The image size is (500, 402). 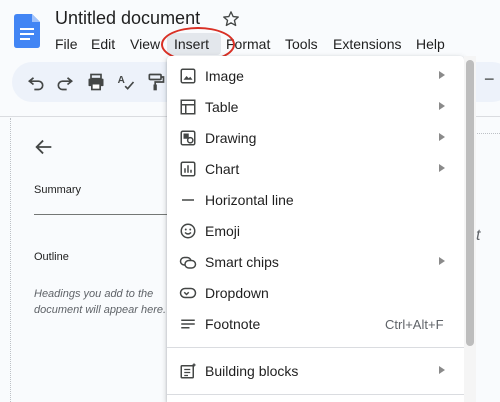 What do you see at coordinates (315, 262) in the screenshot?
I see `menu-item-smart-chips: Smart chips` at bounding box center [315, 262].